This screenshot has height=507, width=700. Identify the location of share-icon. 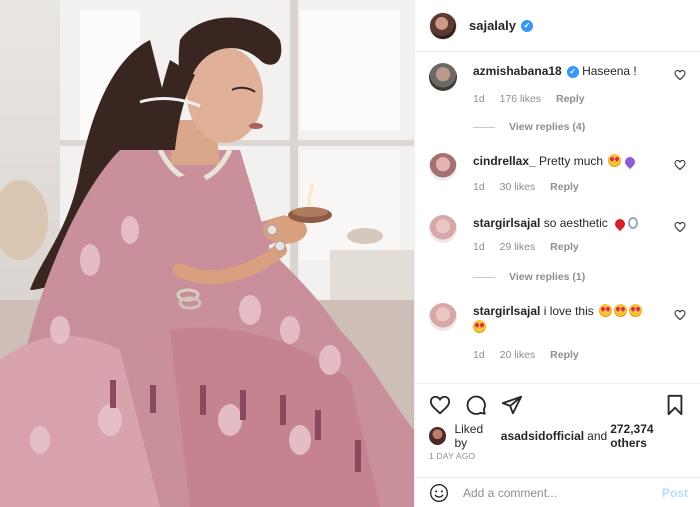
(512, 405).